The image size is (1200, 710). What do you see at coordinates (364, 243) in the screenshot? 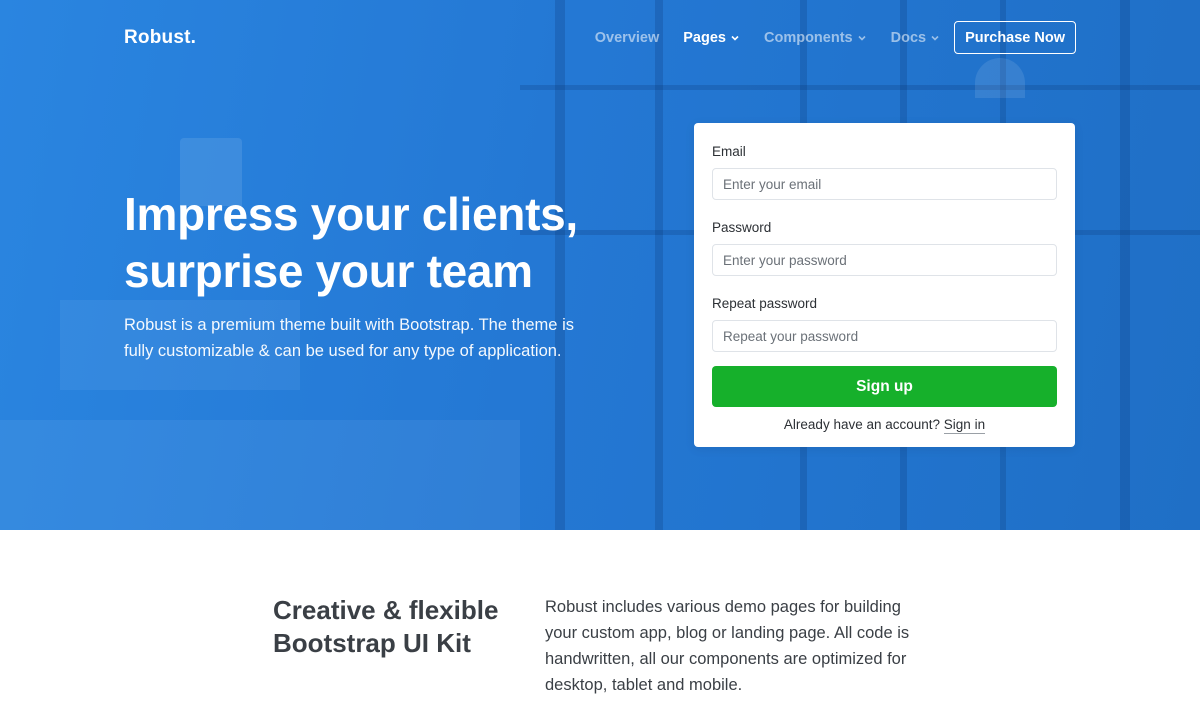
I see `hero-title: Impress your clients, surprise your team` at bounding box center [364, 243].